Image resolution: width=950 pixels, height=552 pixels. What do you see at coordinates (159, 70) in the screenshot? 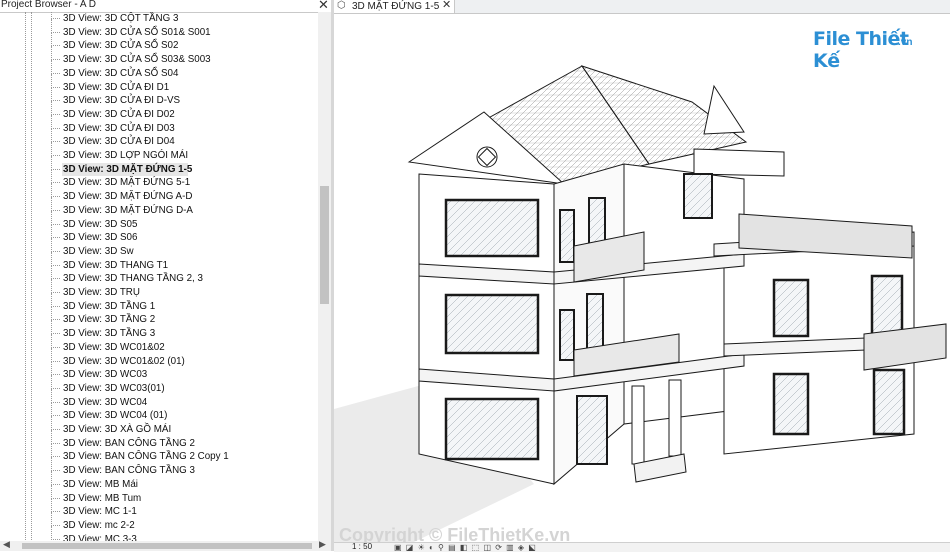
I see `tree-item: 3D View: 3D CỬA SỔ S04` at bounding box center [159, 70].